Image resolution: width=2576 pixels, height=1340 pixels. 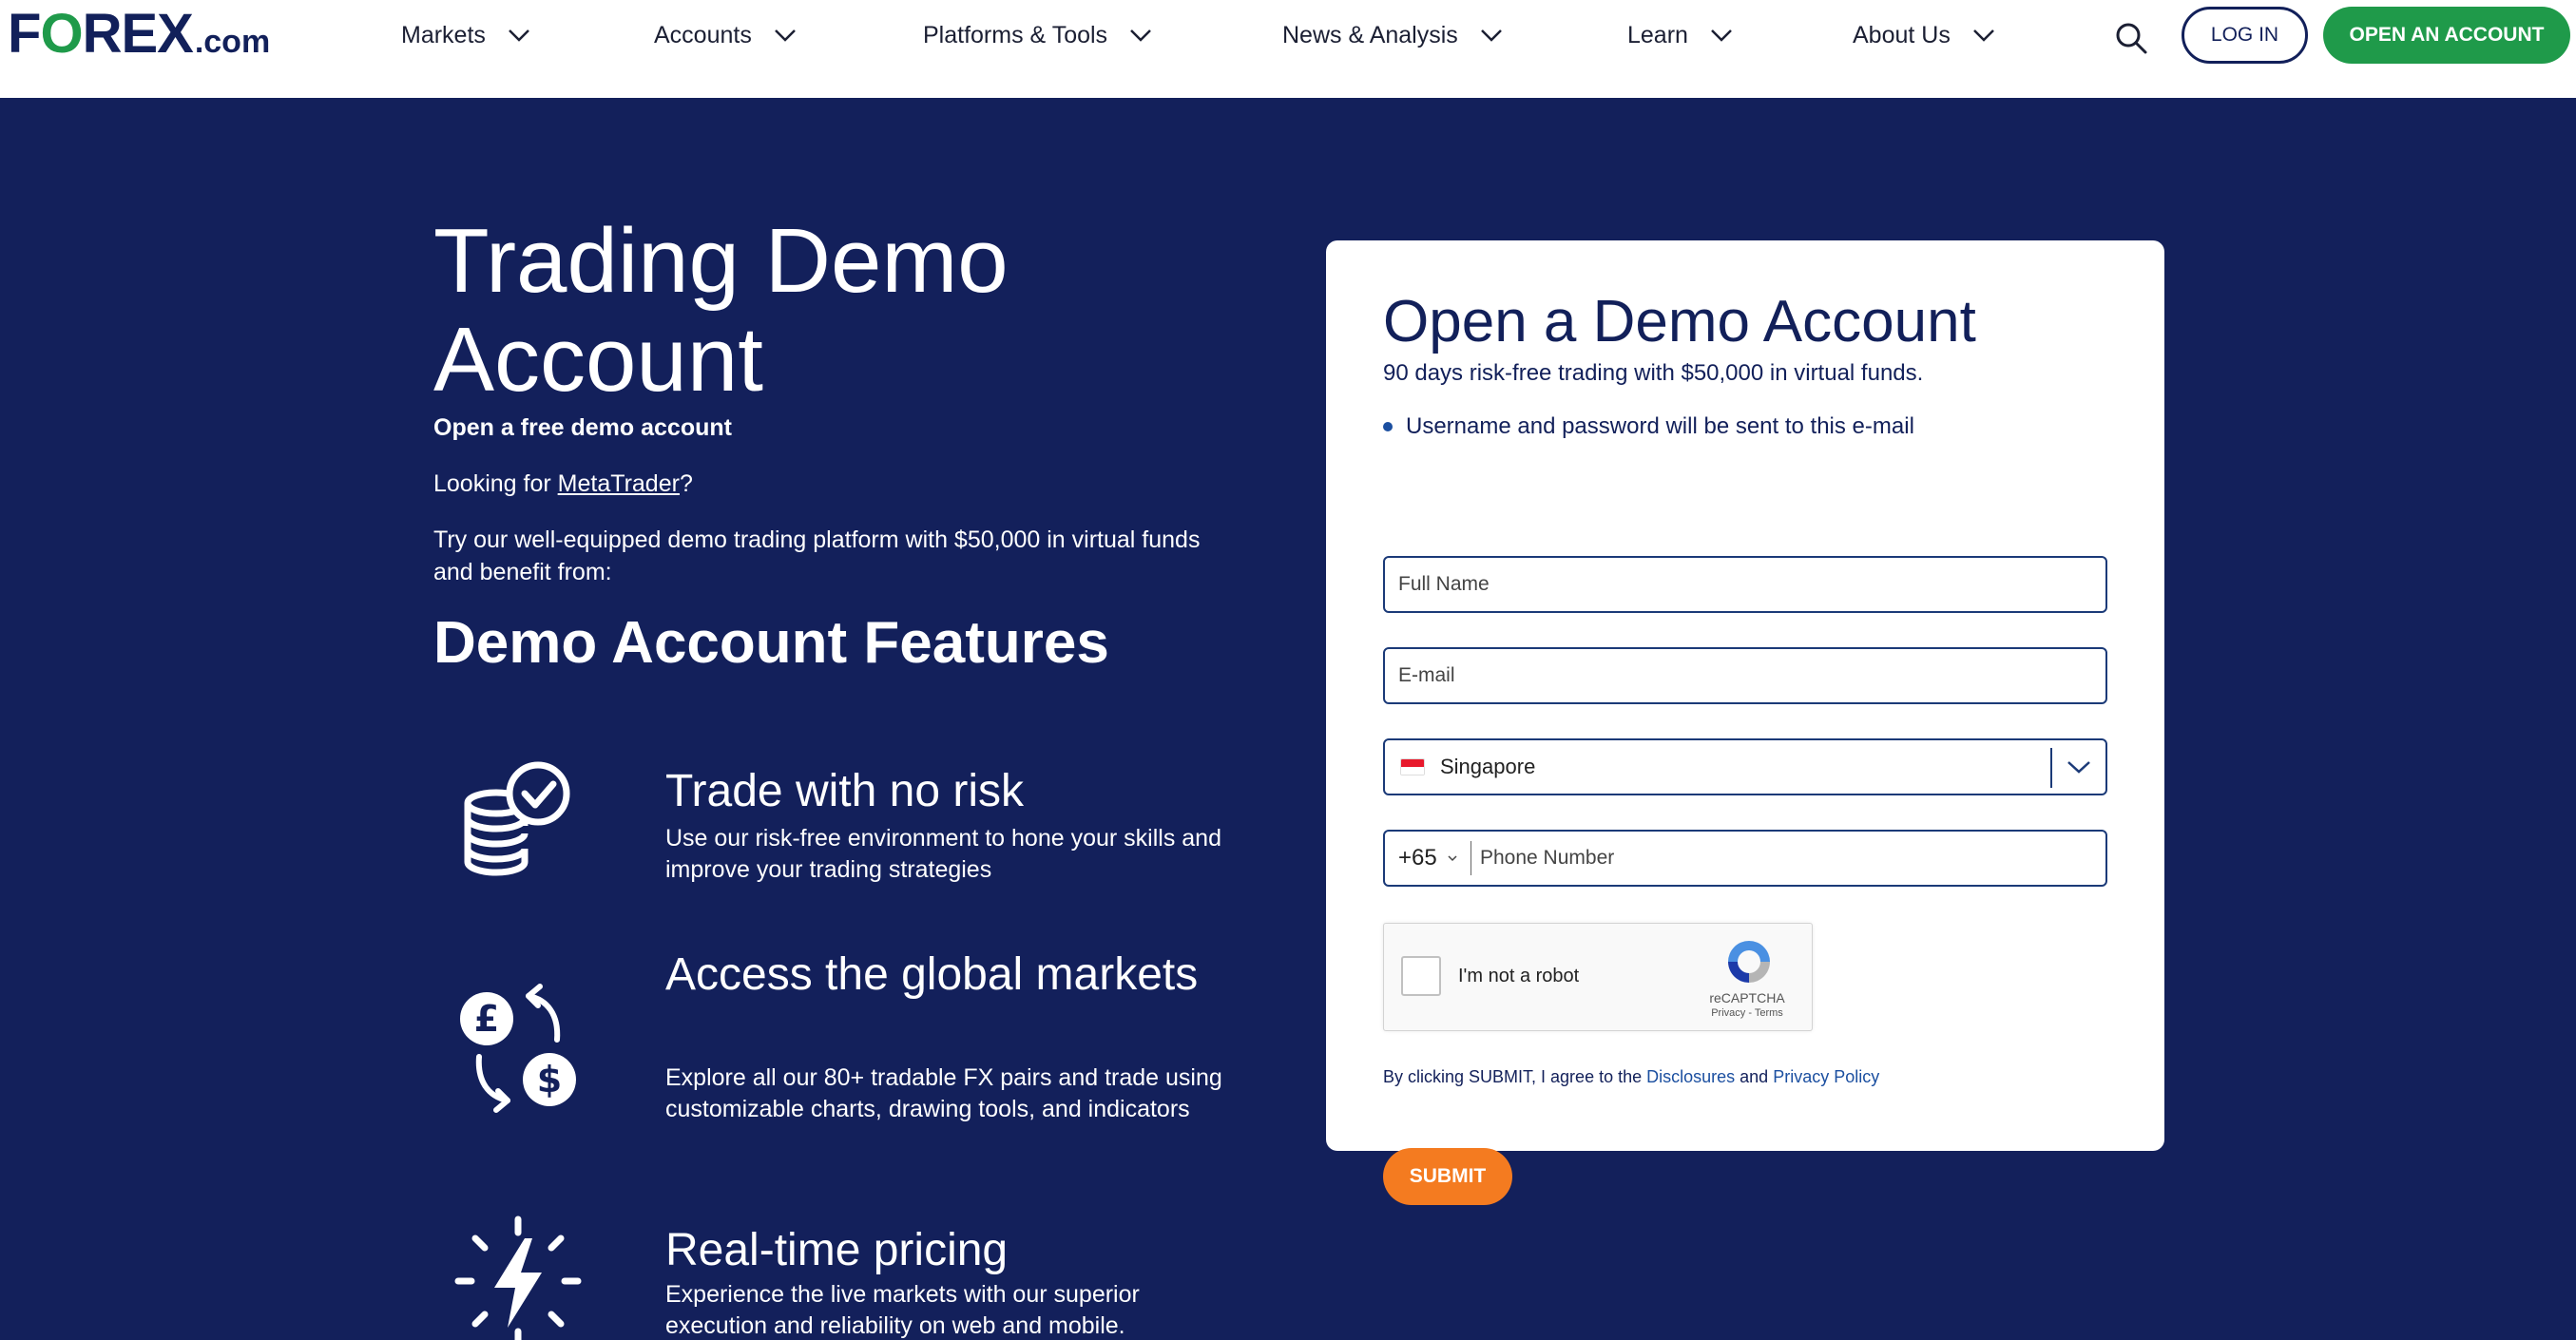 What do you see at coordinates (582, 427) in the screenshot?
I see `hero-subtitle: Open a free demo account` at bounding box center [582, 427].